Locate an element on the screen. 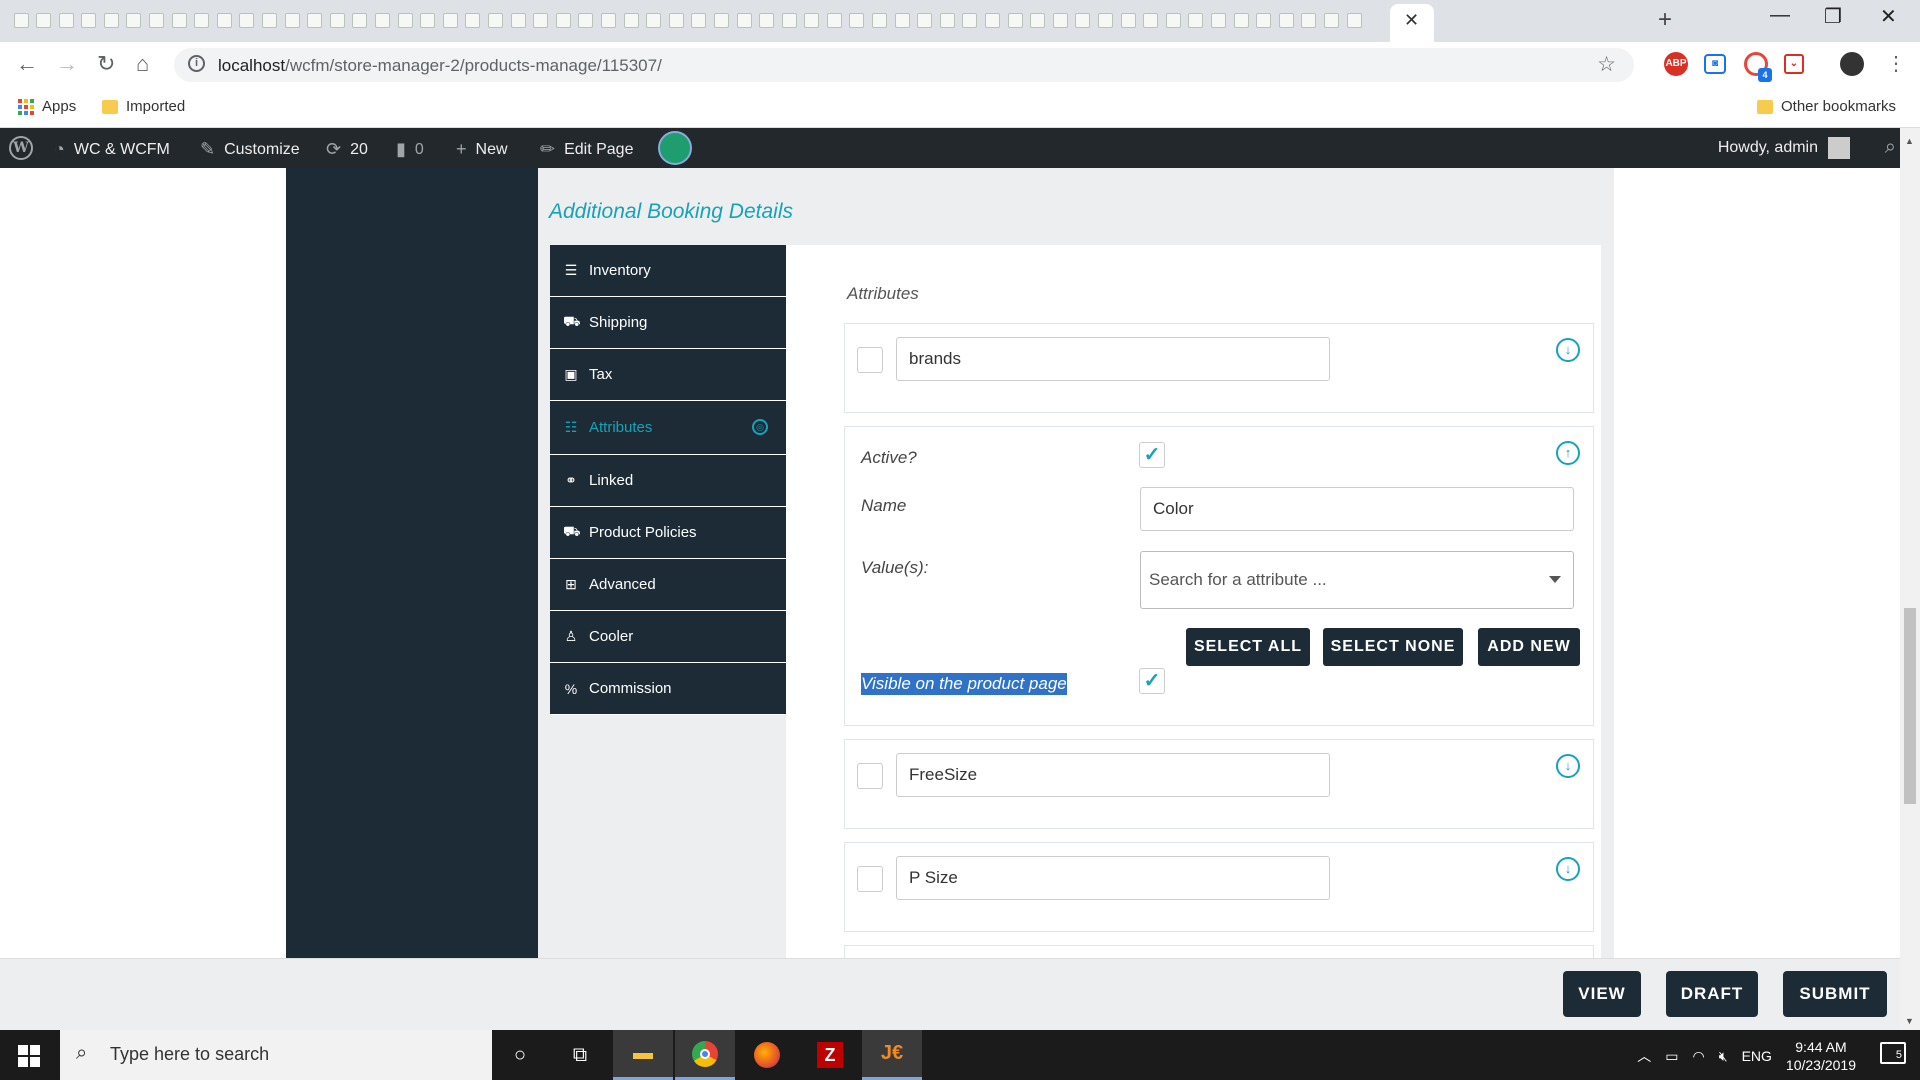  file-explorer-icon: ▬ is located at coordinates (643, 1055).